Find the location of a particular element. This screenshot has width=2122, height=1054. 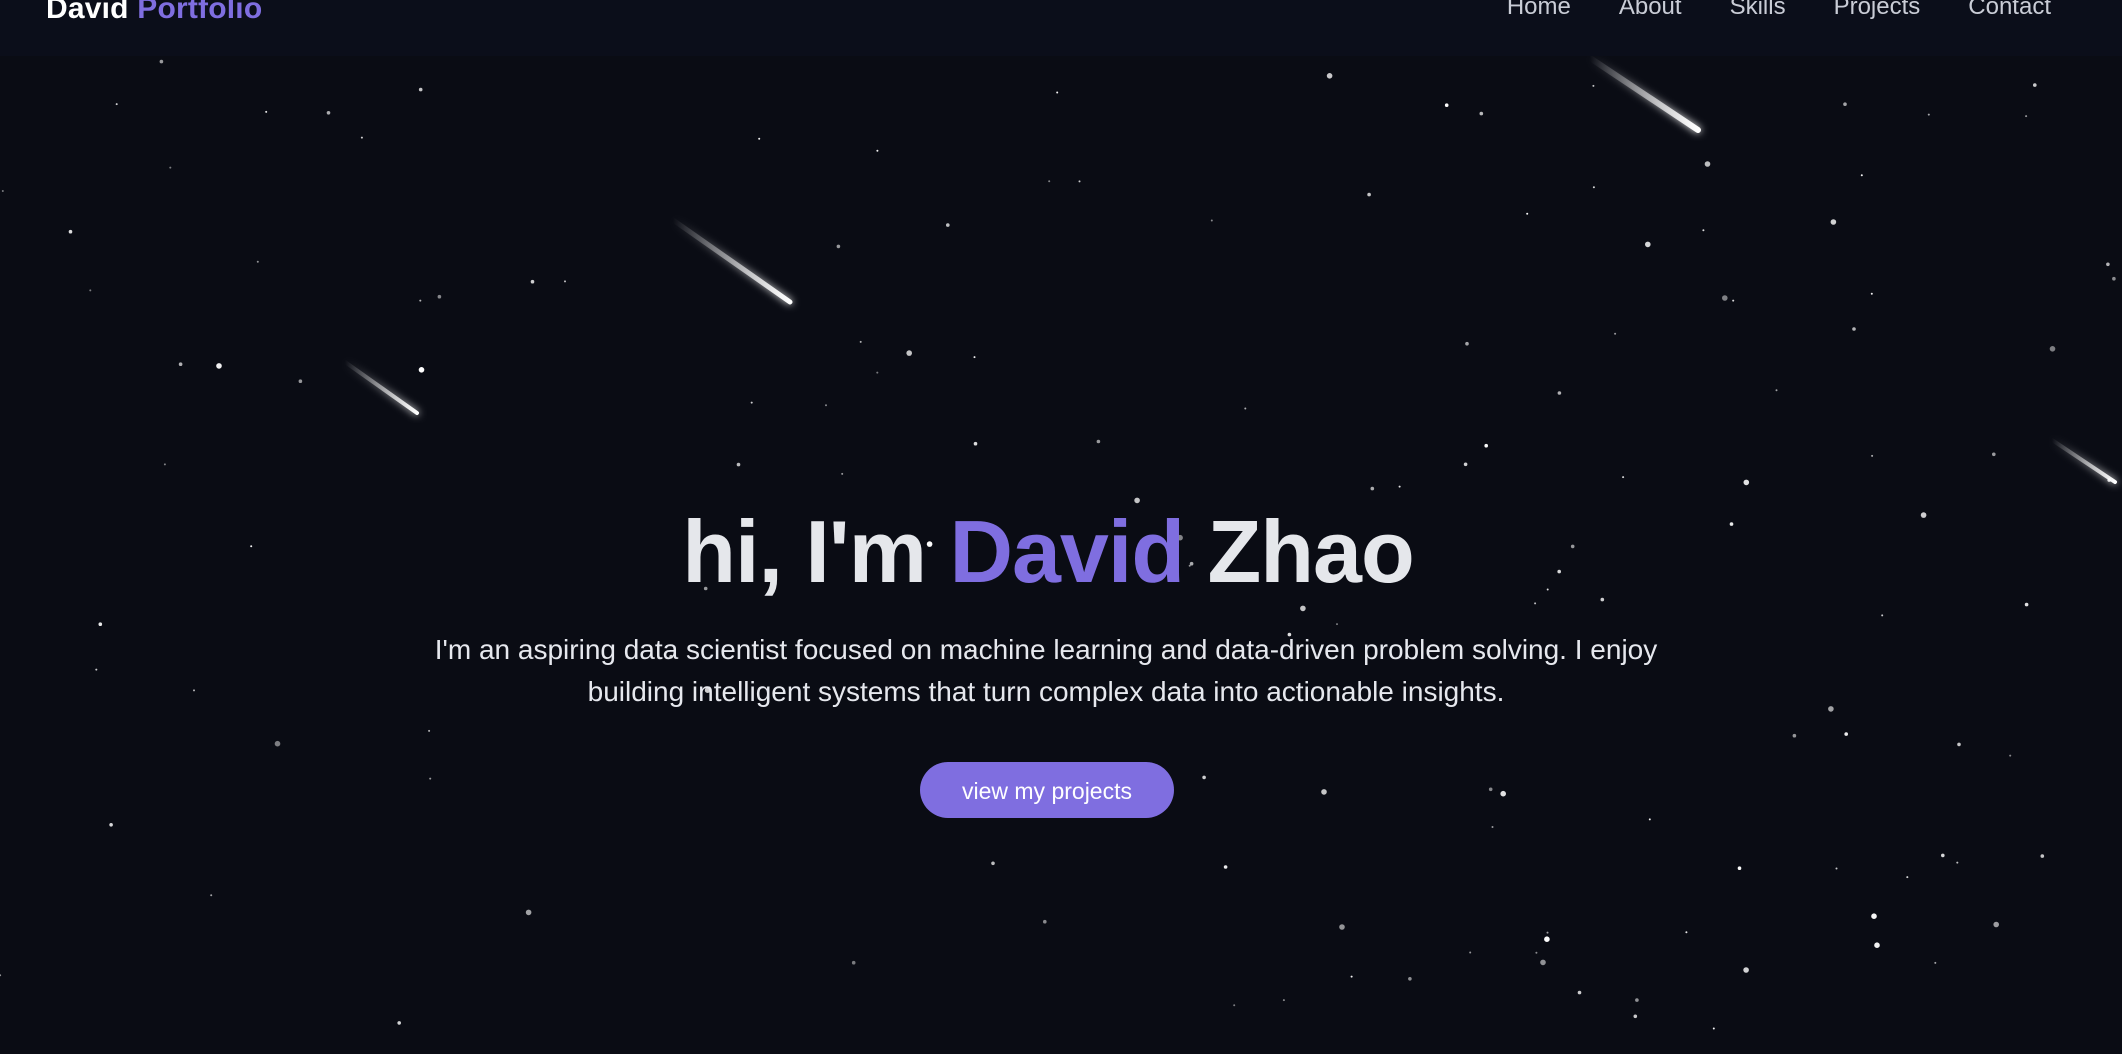

nav-link-contact: Contact is located at coordinates (2009, 11).